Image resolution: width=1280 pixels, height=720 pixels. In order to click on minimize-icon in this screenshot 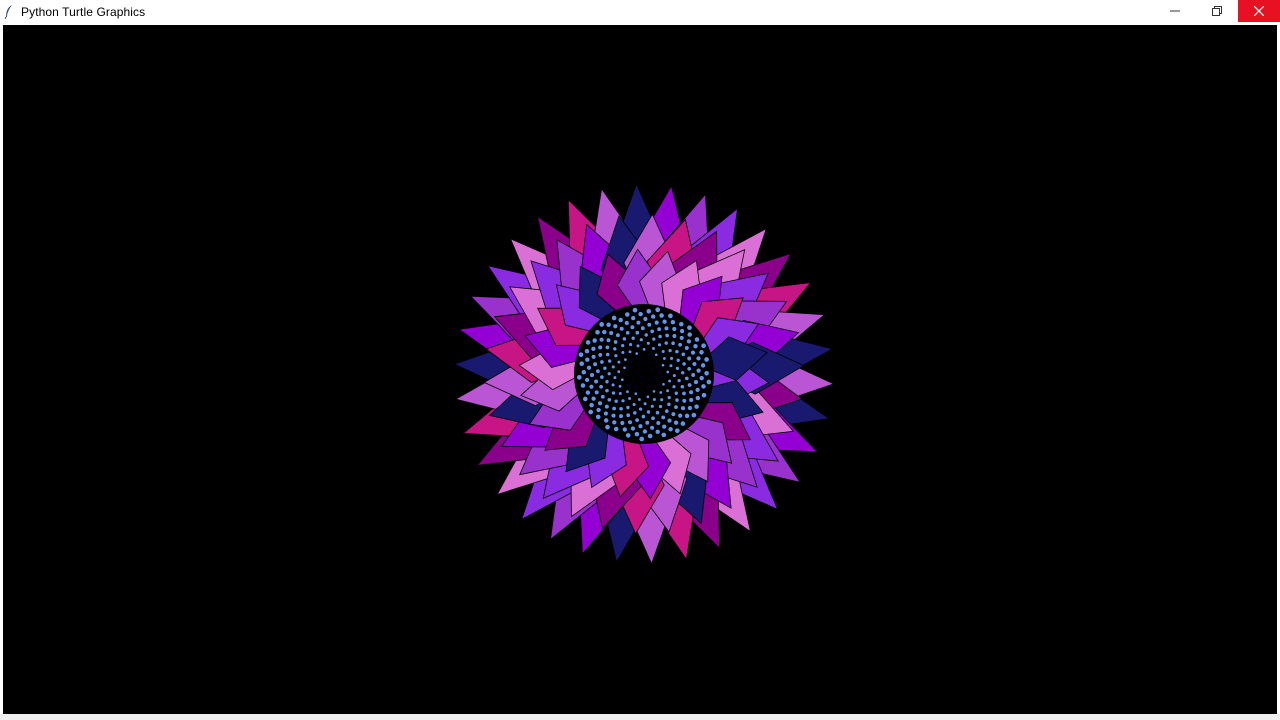, I will do `click(1175, 11)`.